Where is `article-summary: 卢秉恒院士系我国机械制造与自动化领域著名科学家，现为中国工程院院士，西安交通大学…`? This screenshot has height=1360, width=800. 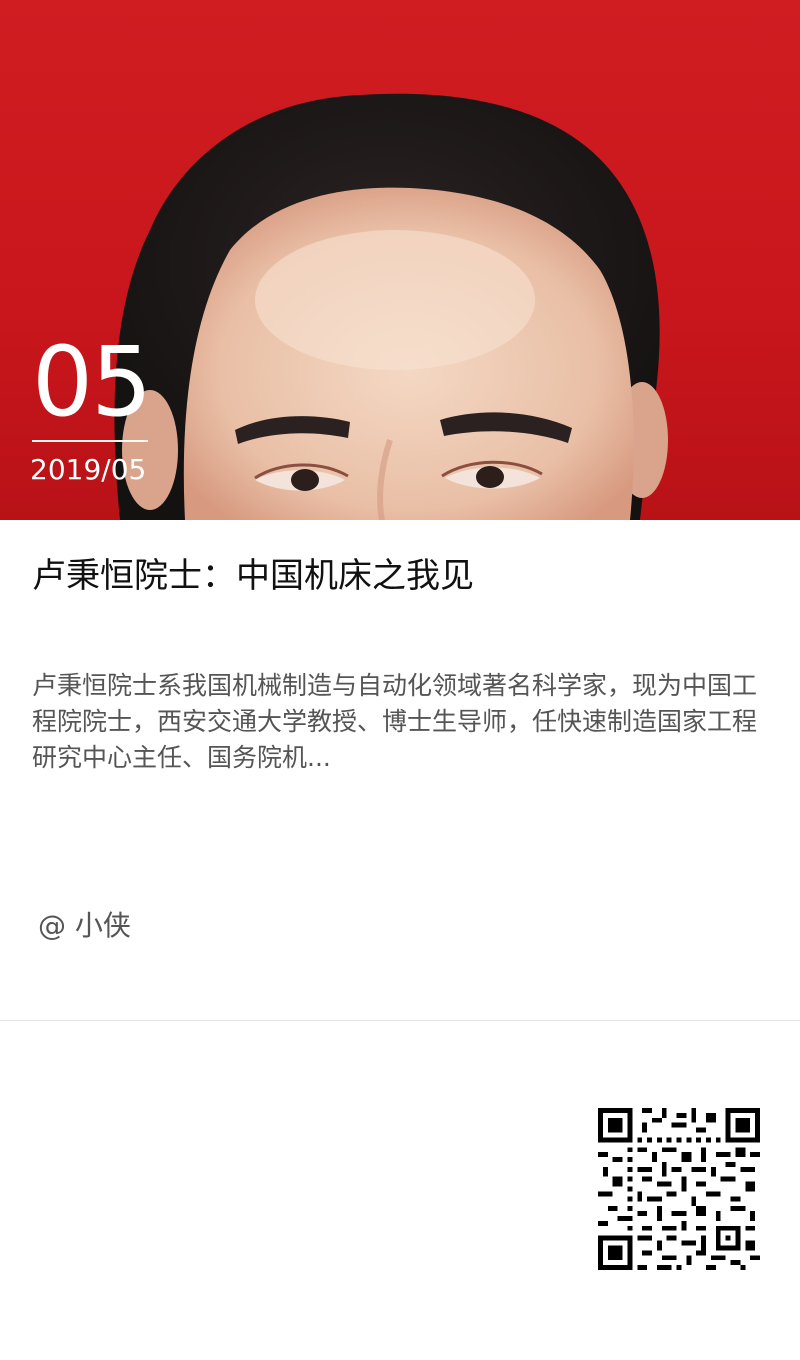
article-summary: 卢秉恒院士系我国机械制造与自动化领域著名科学家，现为中国工程院院士，西安交通大学… is located at coordinates (395, 721).